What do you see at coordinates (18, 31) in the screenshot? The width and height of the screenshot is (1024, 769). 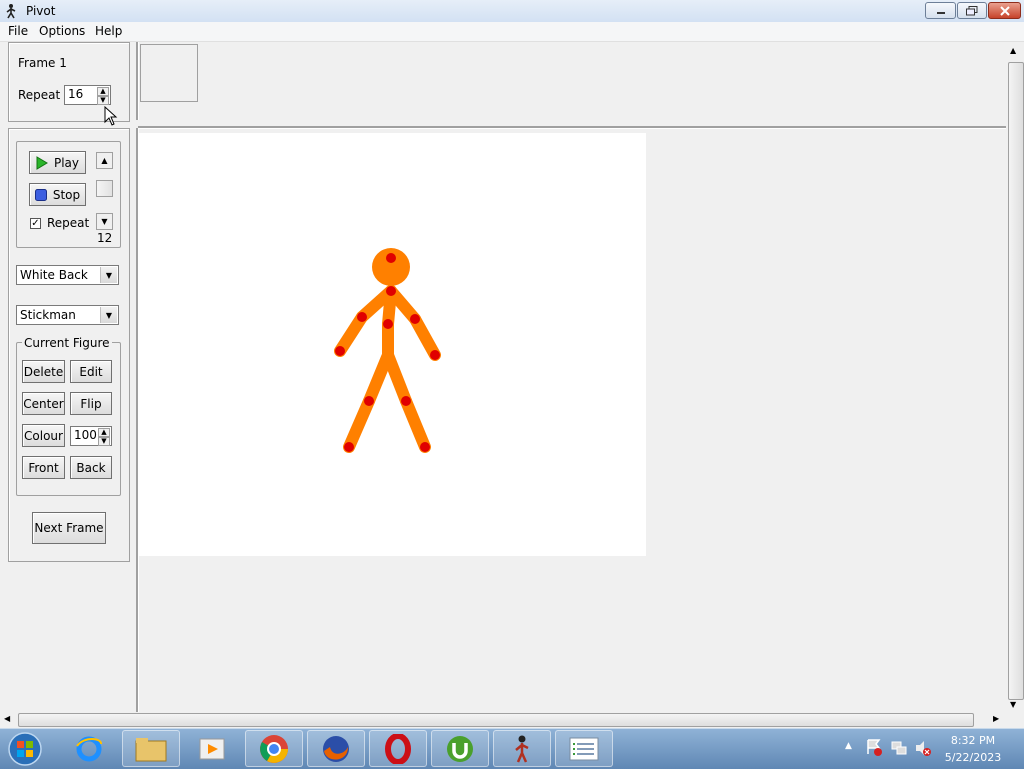 I see `menu-file: File` at bounding box center [18, 31].